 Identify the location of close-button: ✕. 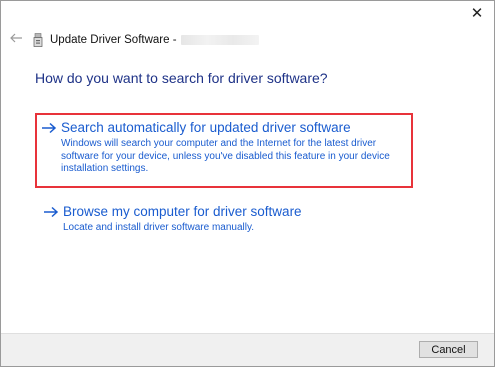
(477, 14).